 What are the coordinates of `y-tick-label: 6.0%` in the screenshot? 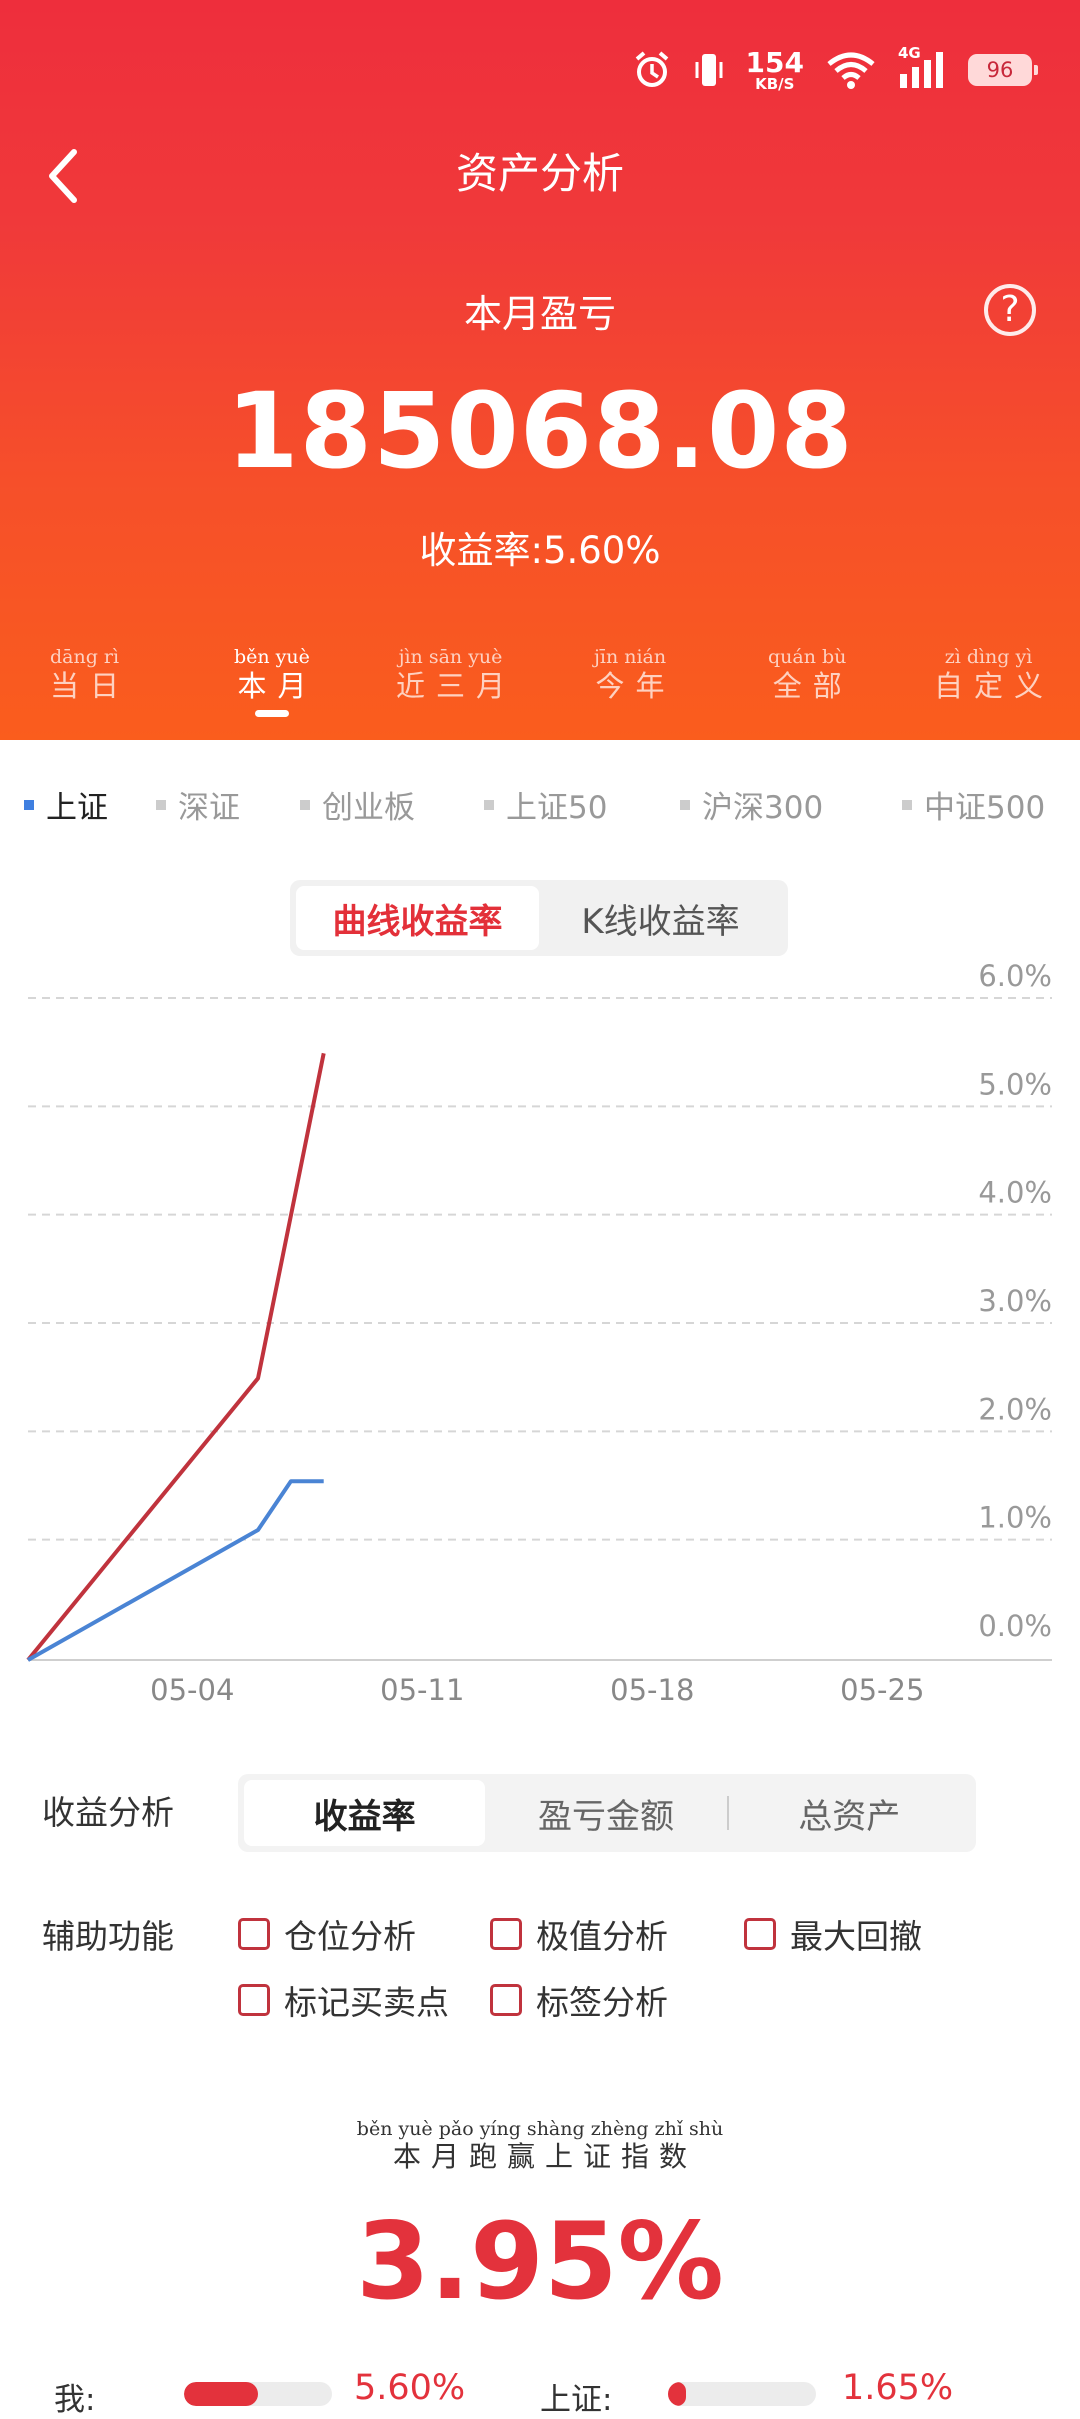 It's located at (1015, 976).